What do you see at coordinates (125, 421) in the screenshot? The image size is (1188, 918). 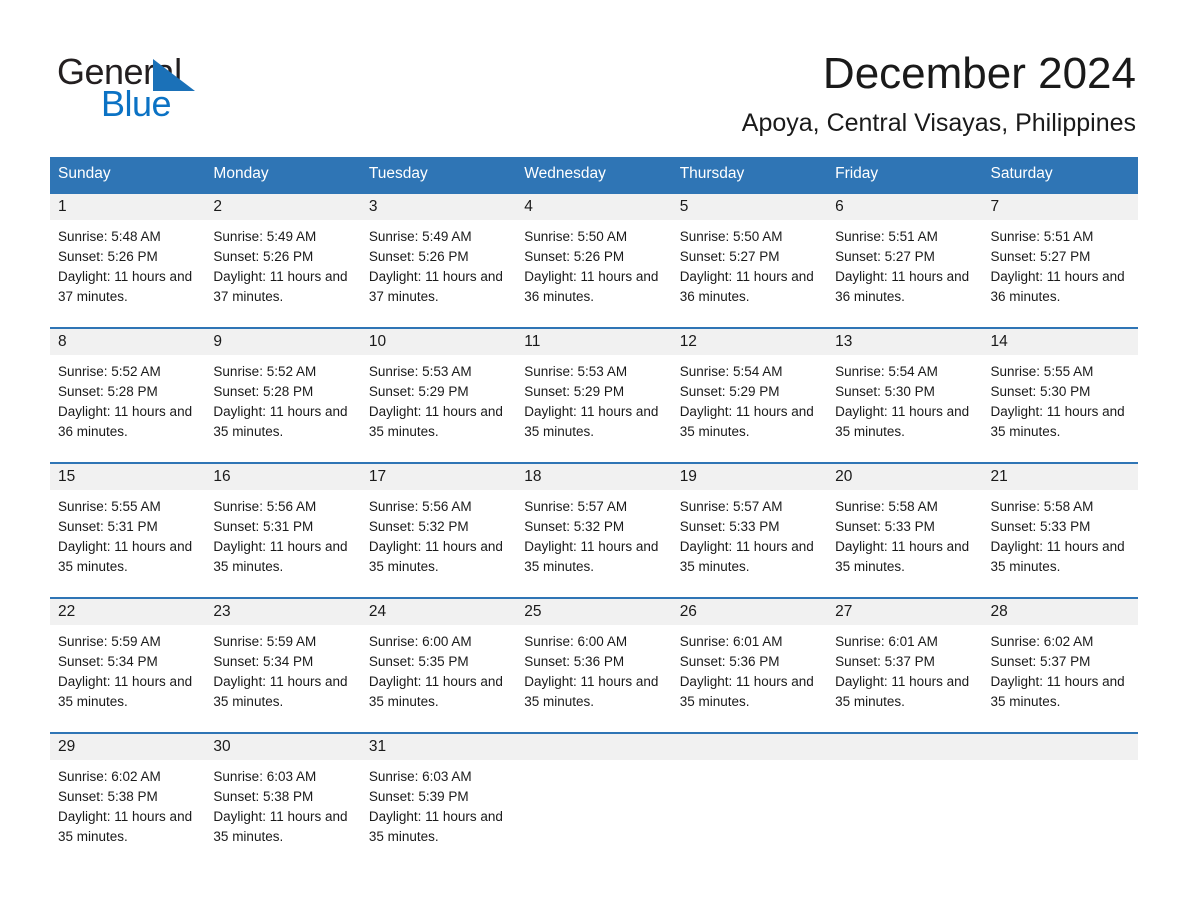 I see `daylight-text: Daylight: 11 hours and 36 minutes.` at bounding box center [125, 421].